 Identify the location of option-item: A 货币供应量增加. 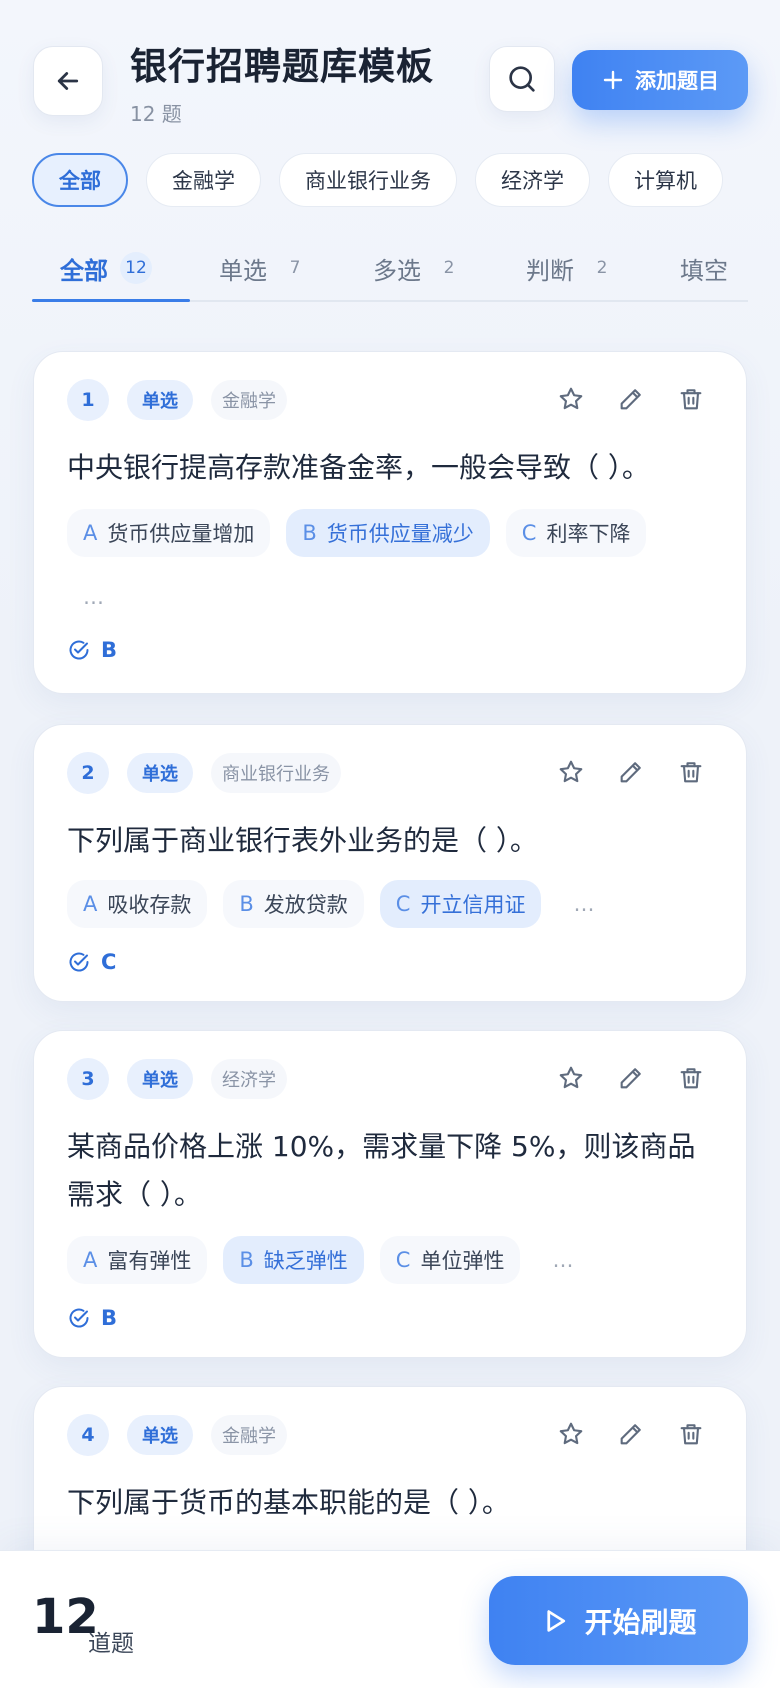
(169, 533).